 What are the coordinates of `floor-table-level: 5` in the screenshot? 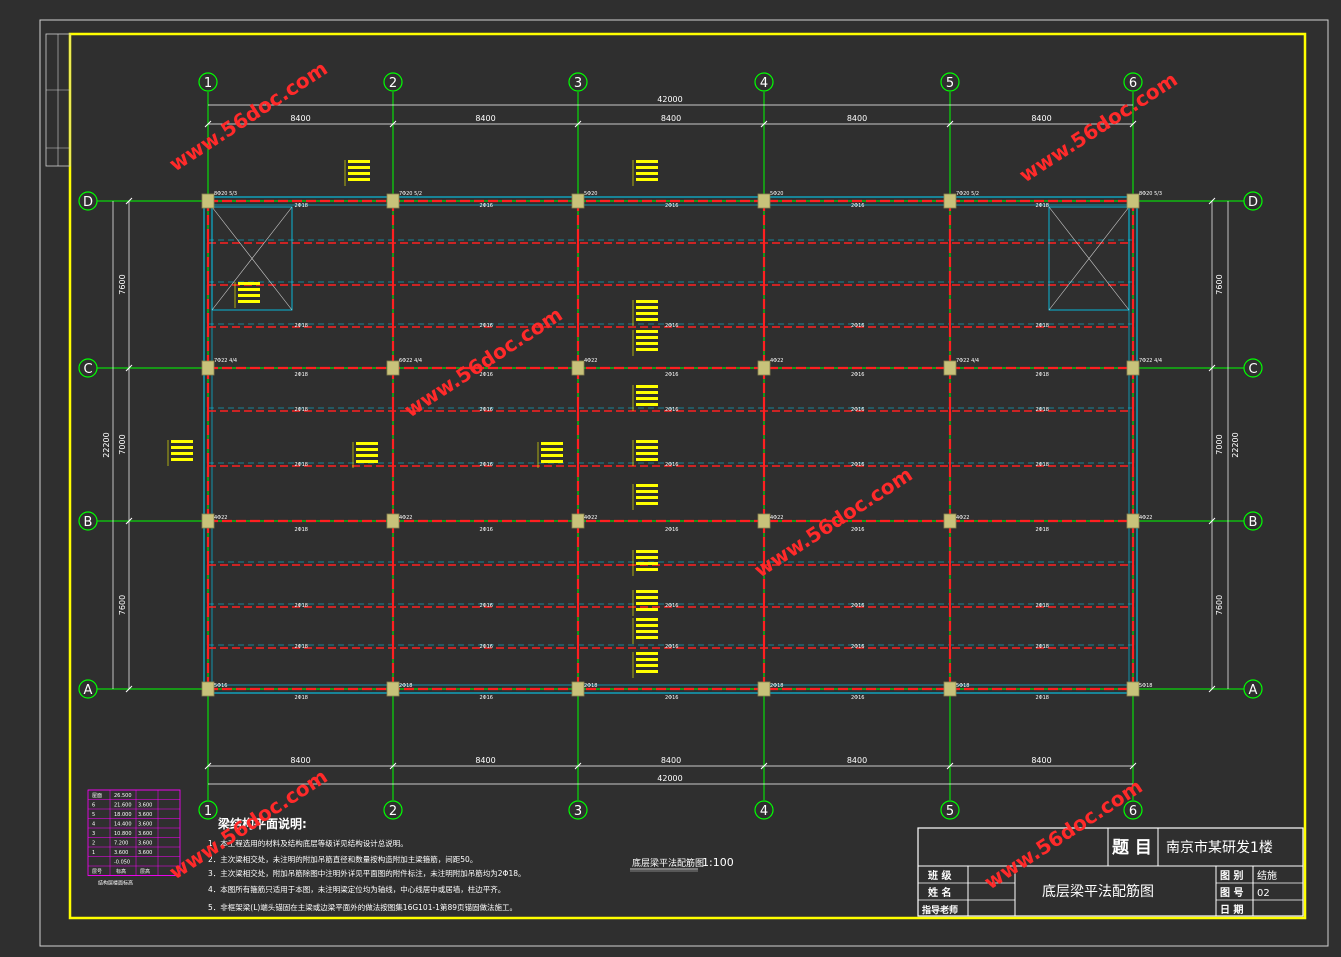 It's located at (93, 815).